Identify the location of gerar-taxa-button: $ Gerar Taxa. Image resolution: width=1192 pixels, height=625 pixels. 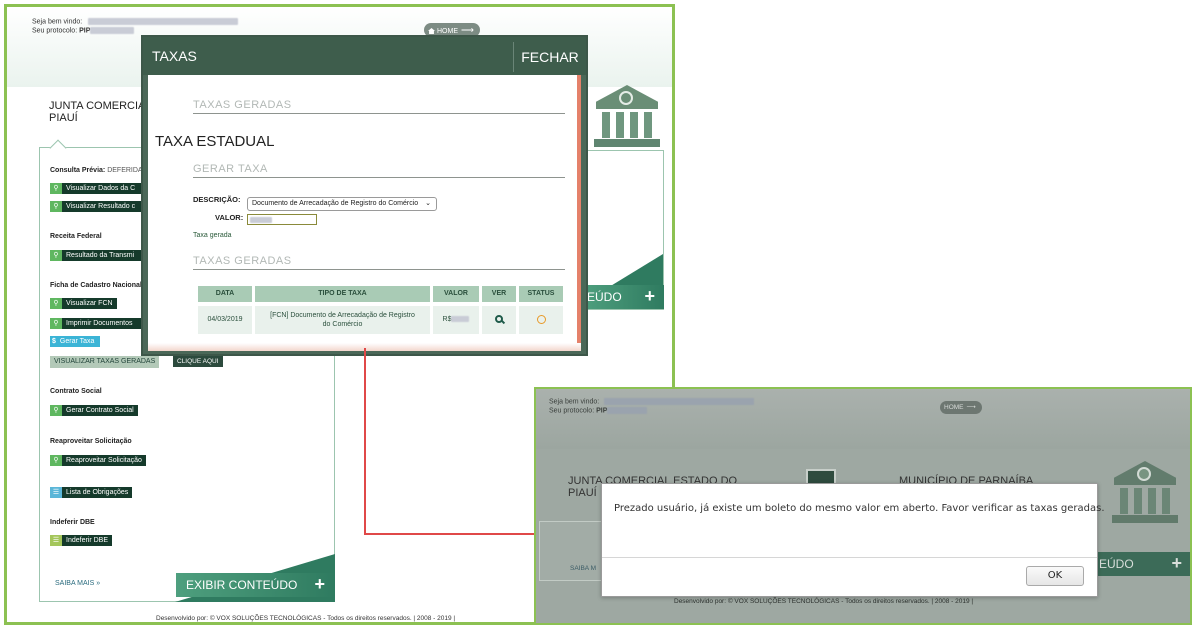
(75, 341).